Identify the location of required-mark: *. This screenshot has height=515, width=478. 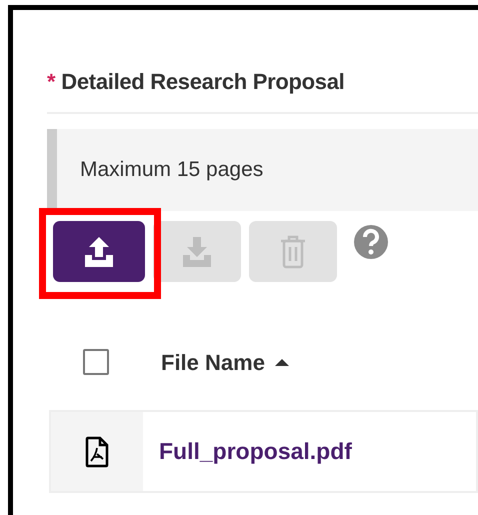
(51, 81).